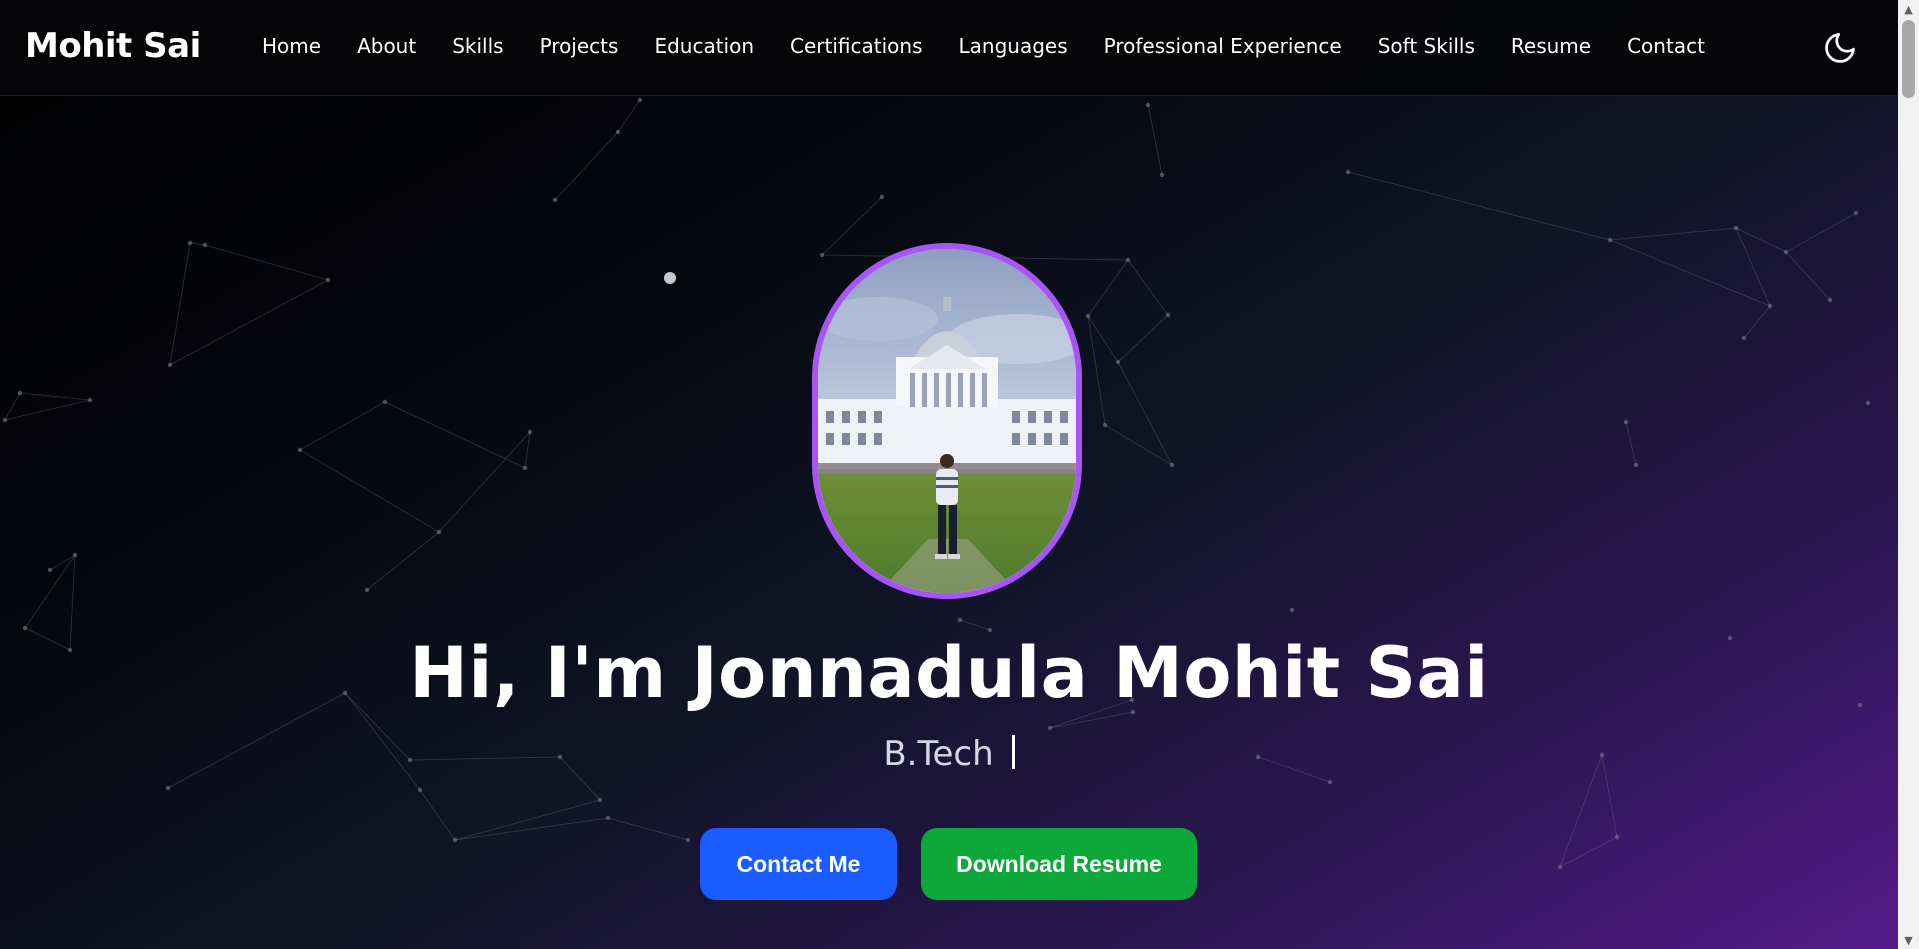  Describe the element at coordinates (1908, 940) in the screenshot. I see `scroll-down-arrow-icon: ▼` at that location.